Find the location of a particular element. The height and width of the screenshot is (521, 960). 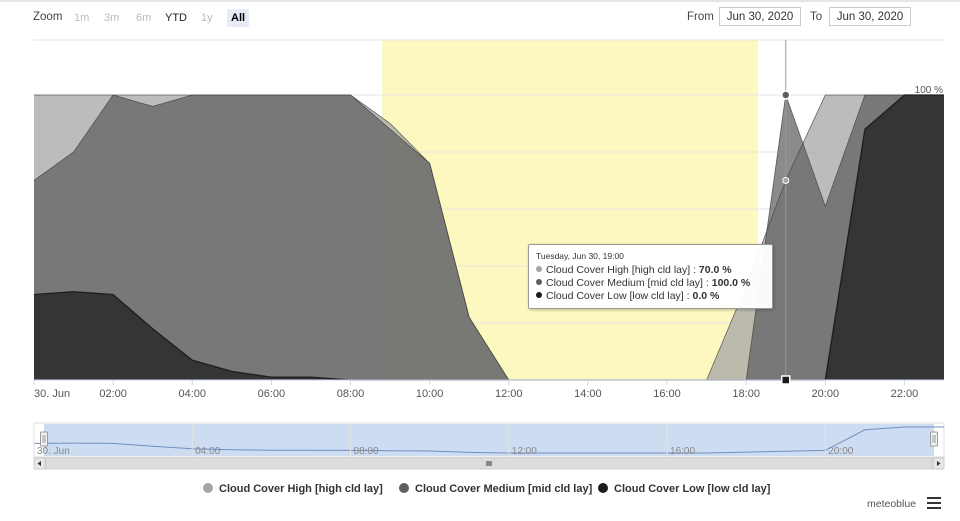

navigator-handle-right is located at coordinates (934, 439).